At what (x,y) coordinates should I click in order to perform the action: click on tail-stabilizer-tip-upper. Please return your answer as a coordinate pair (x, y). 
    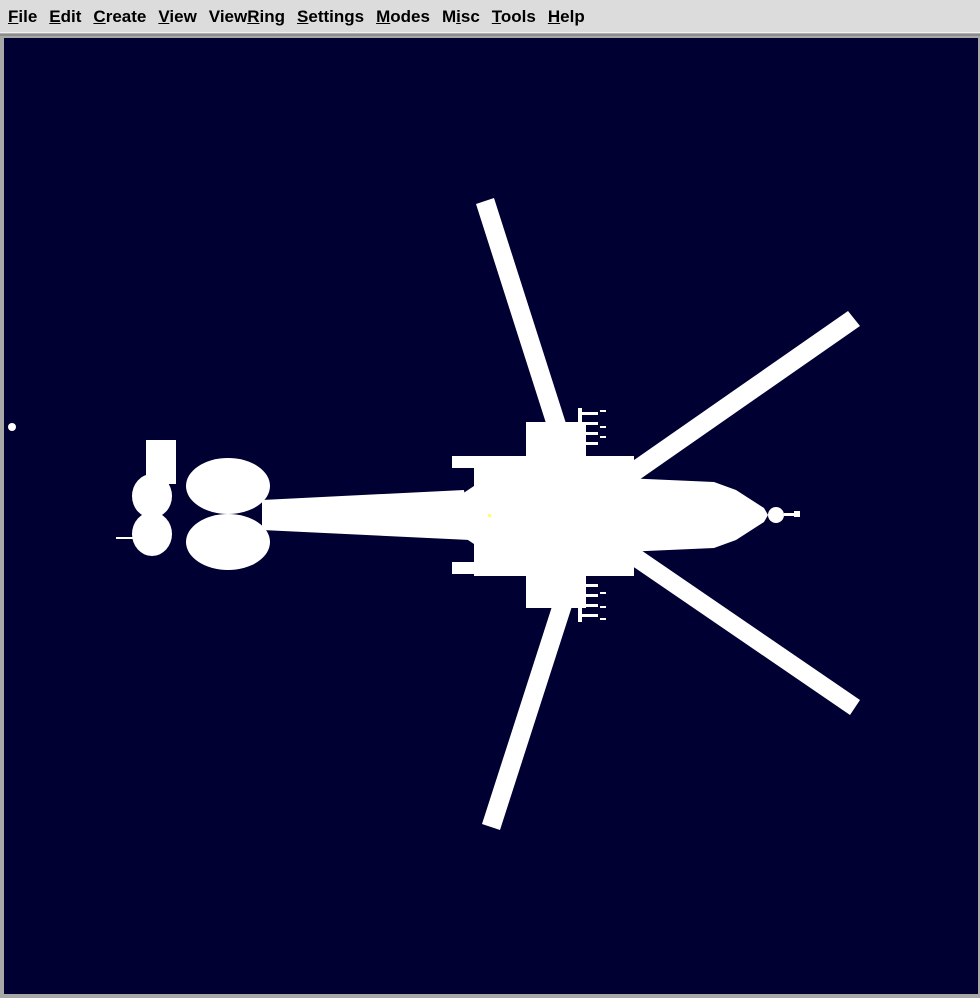
    Looking at the image, I should click on (152, 496).